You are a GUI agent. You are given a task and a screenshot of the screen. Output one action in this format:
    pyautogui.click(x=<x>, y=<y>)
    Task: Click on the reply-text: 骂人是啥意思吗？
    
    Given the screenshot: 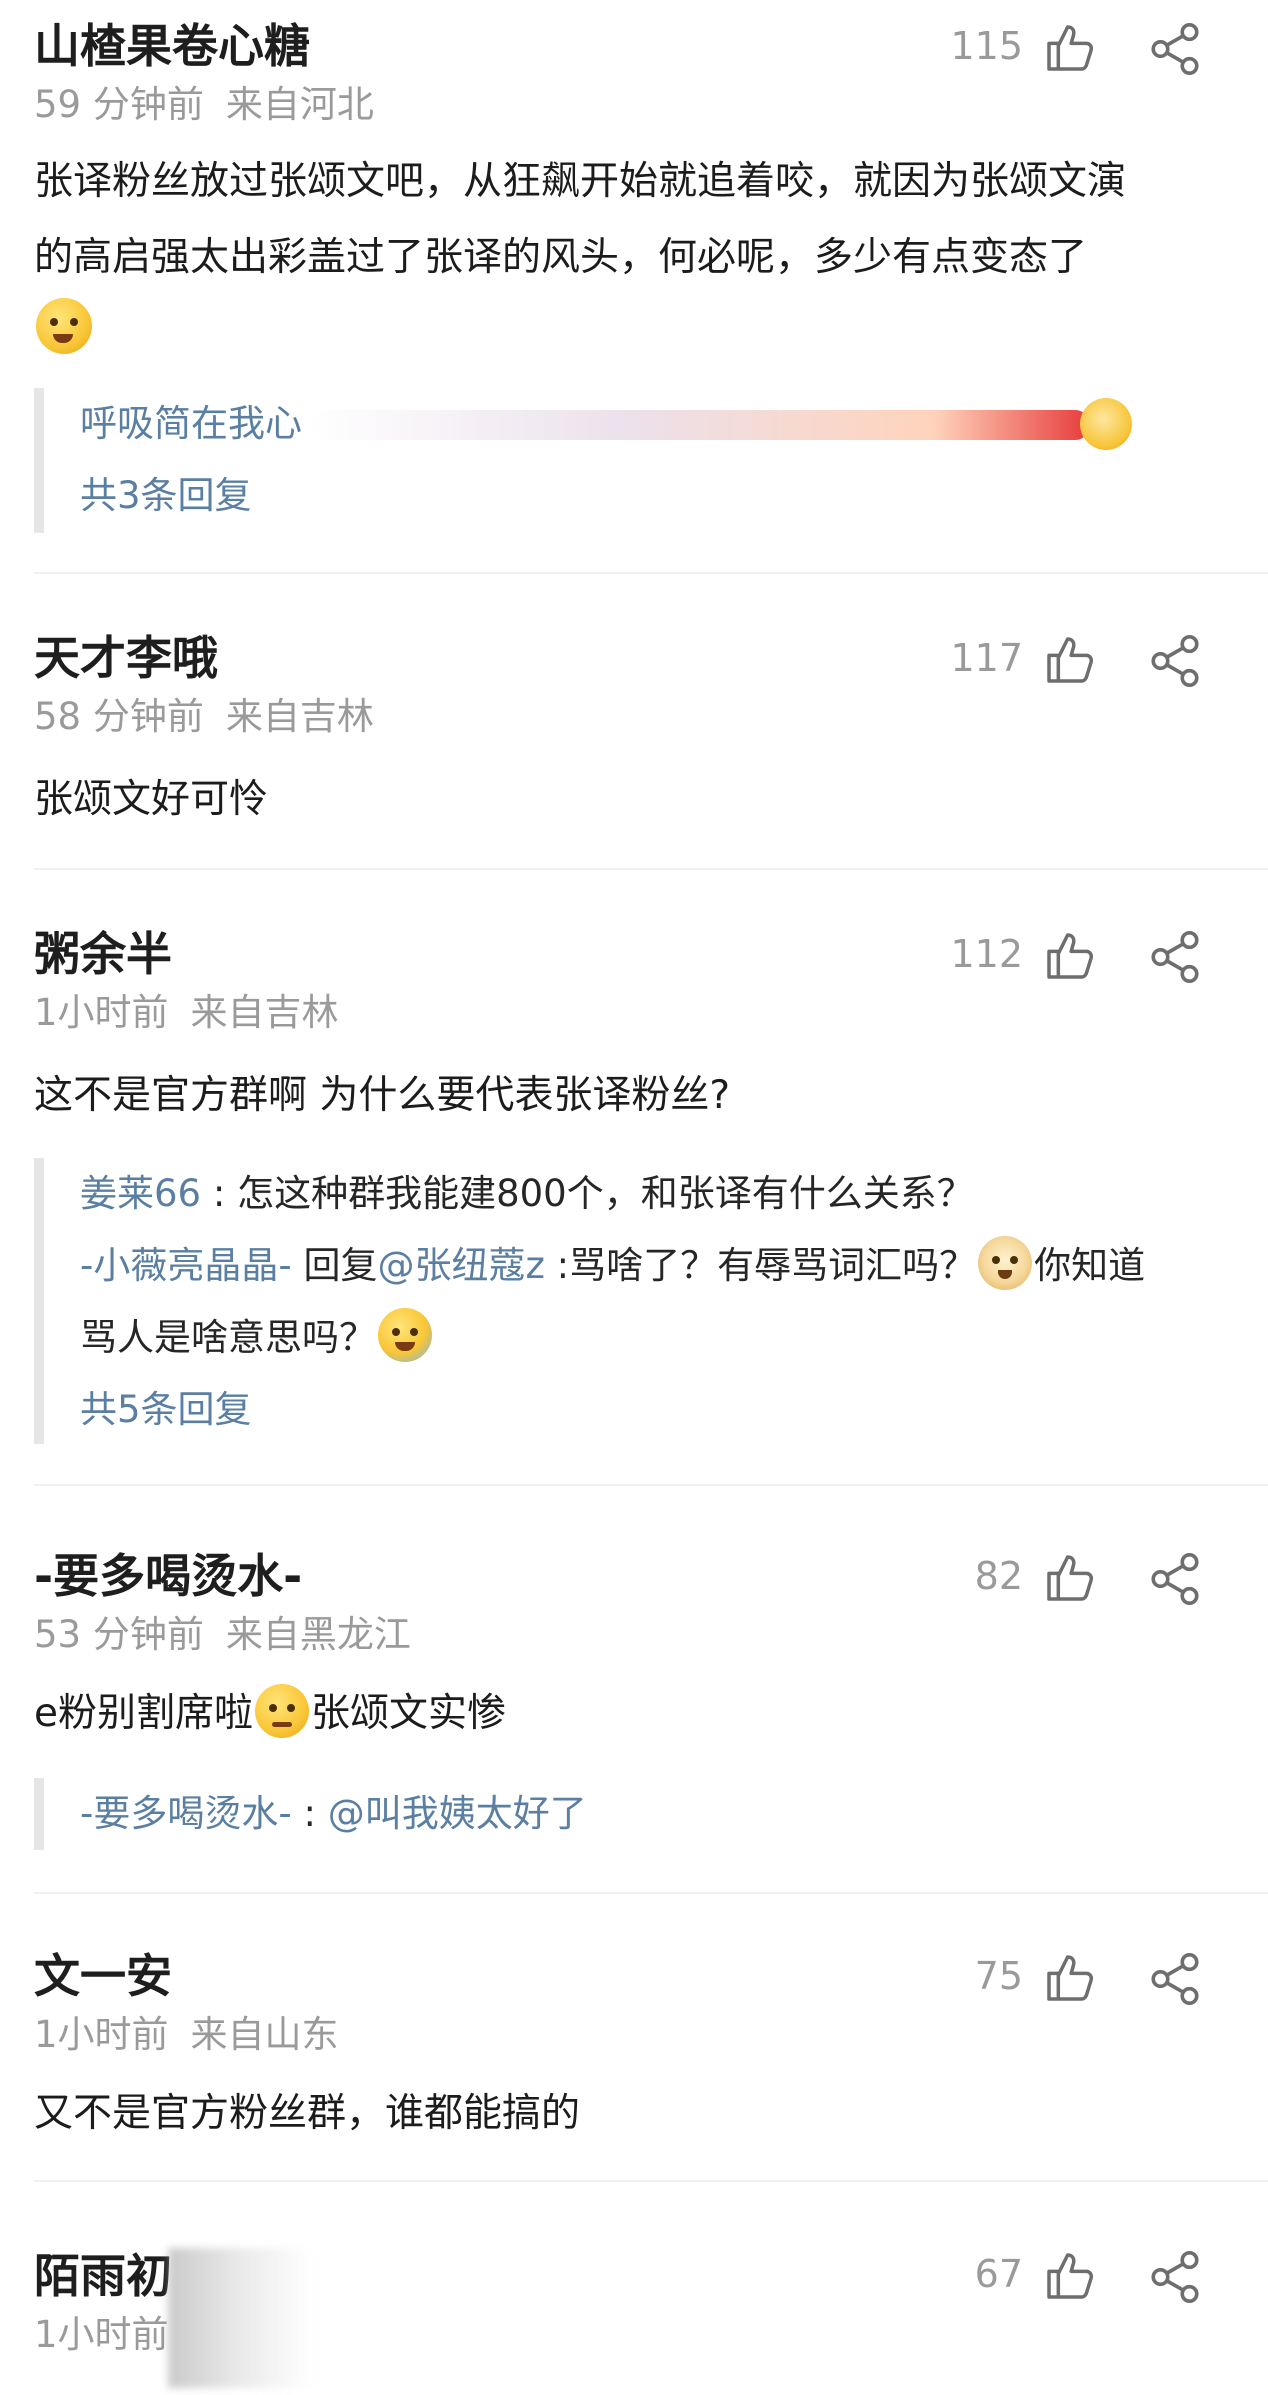 What is the action you would take?
    pyautogui.click(x=228, y=1337)
    